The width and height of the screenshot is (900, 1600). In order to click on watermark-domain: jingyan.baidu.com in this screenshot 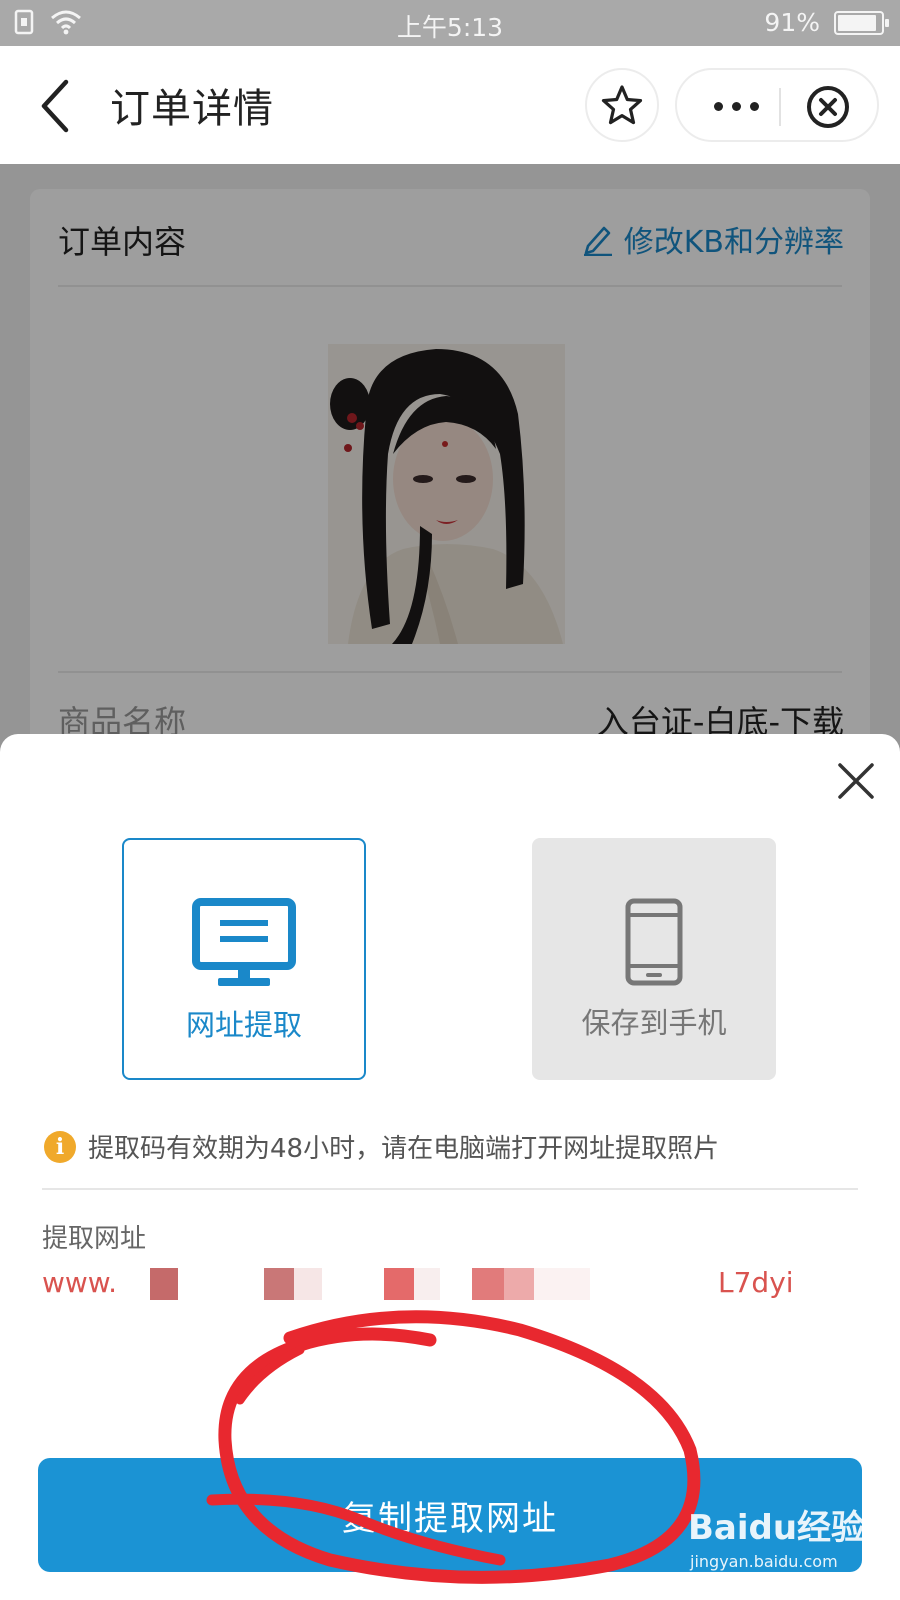, I will do `click(764, 1561)`.